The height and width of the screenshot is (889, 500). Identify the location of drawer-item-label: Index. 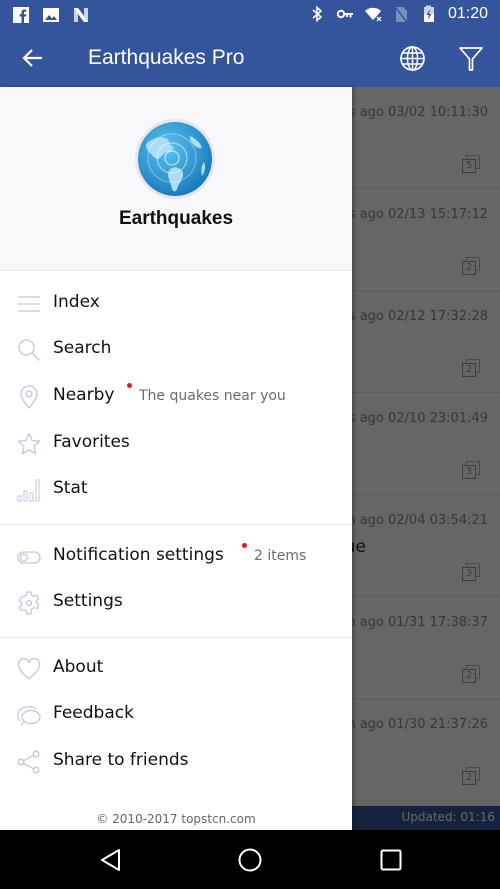
(76, 302).